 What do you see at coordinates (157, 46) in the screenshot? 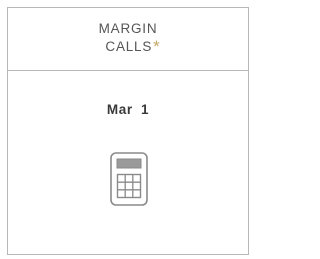
I see `star-icon: *` at bounding box center [157, 46].